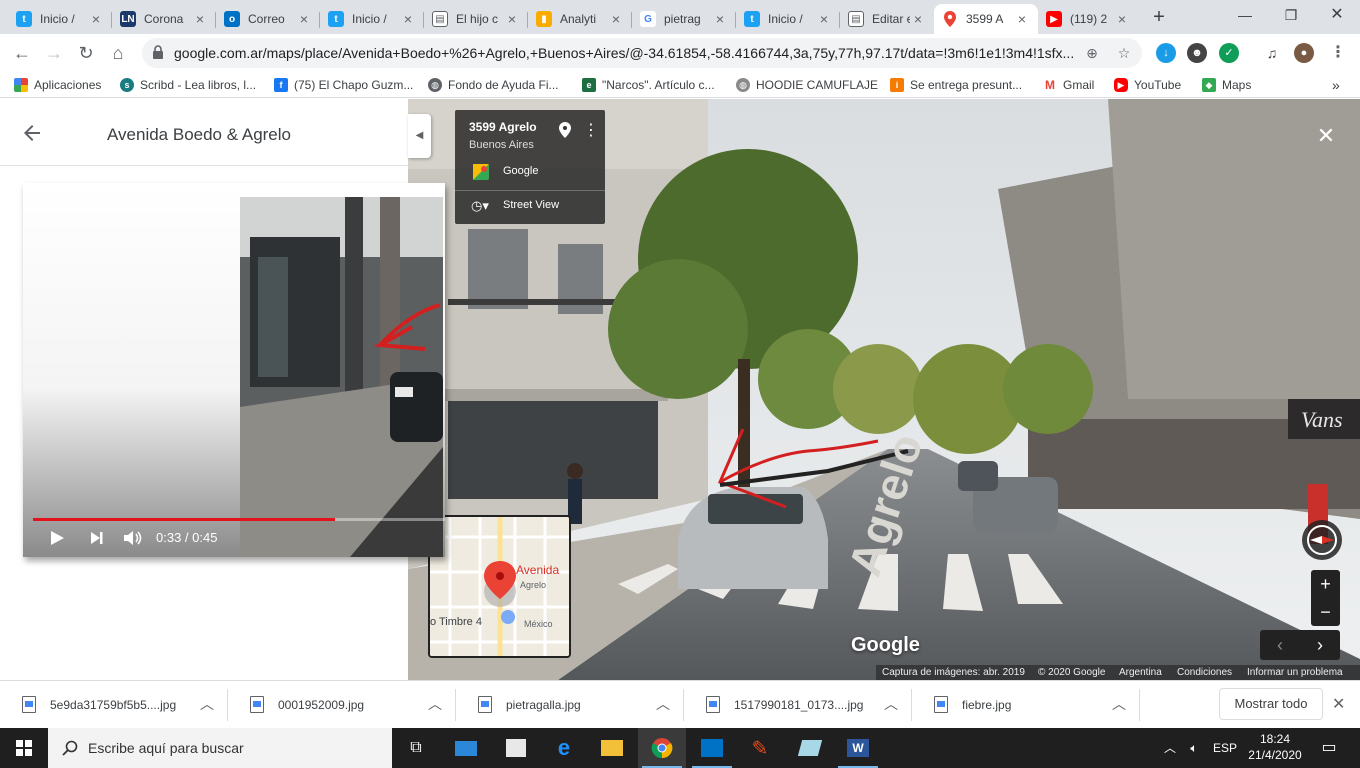  Describe the element at coordinates (1166, 53) in the screenshot. I see `download-extension-icon: ↓` at that location.